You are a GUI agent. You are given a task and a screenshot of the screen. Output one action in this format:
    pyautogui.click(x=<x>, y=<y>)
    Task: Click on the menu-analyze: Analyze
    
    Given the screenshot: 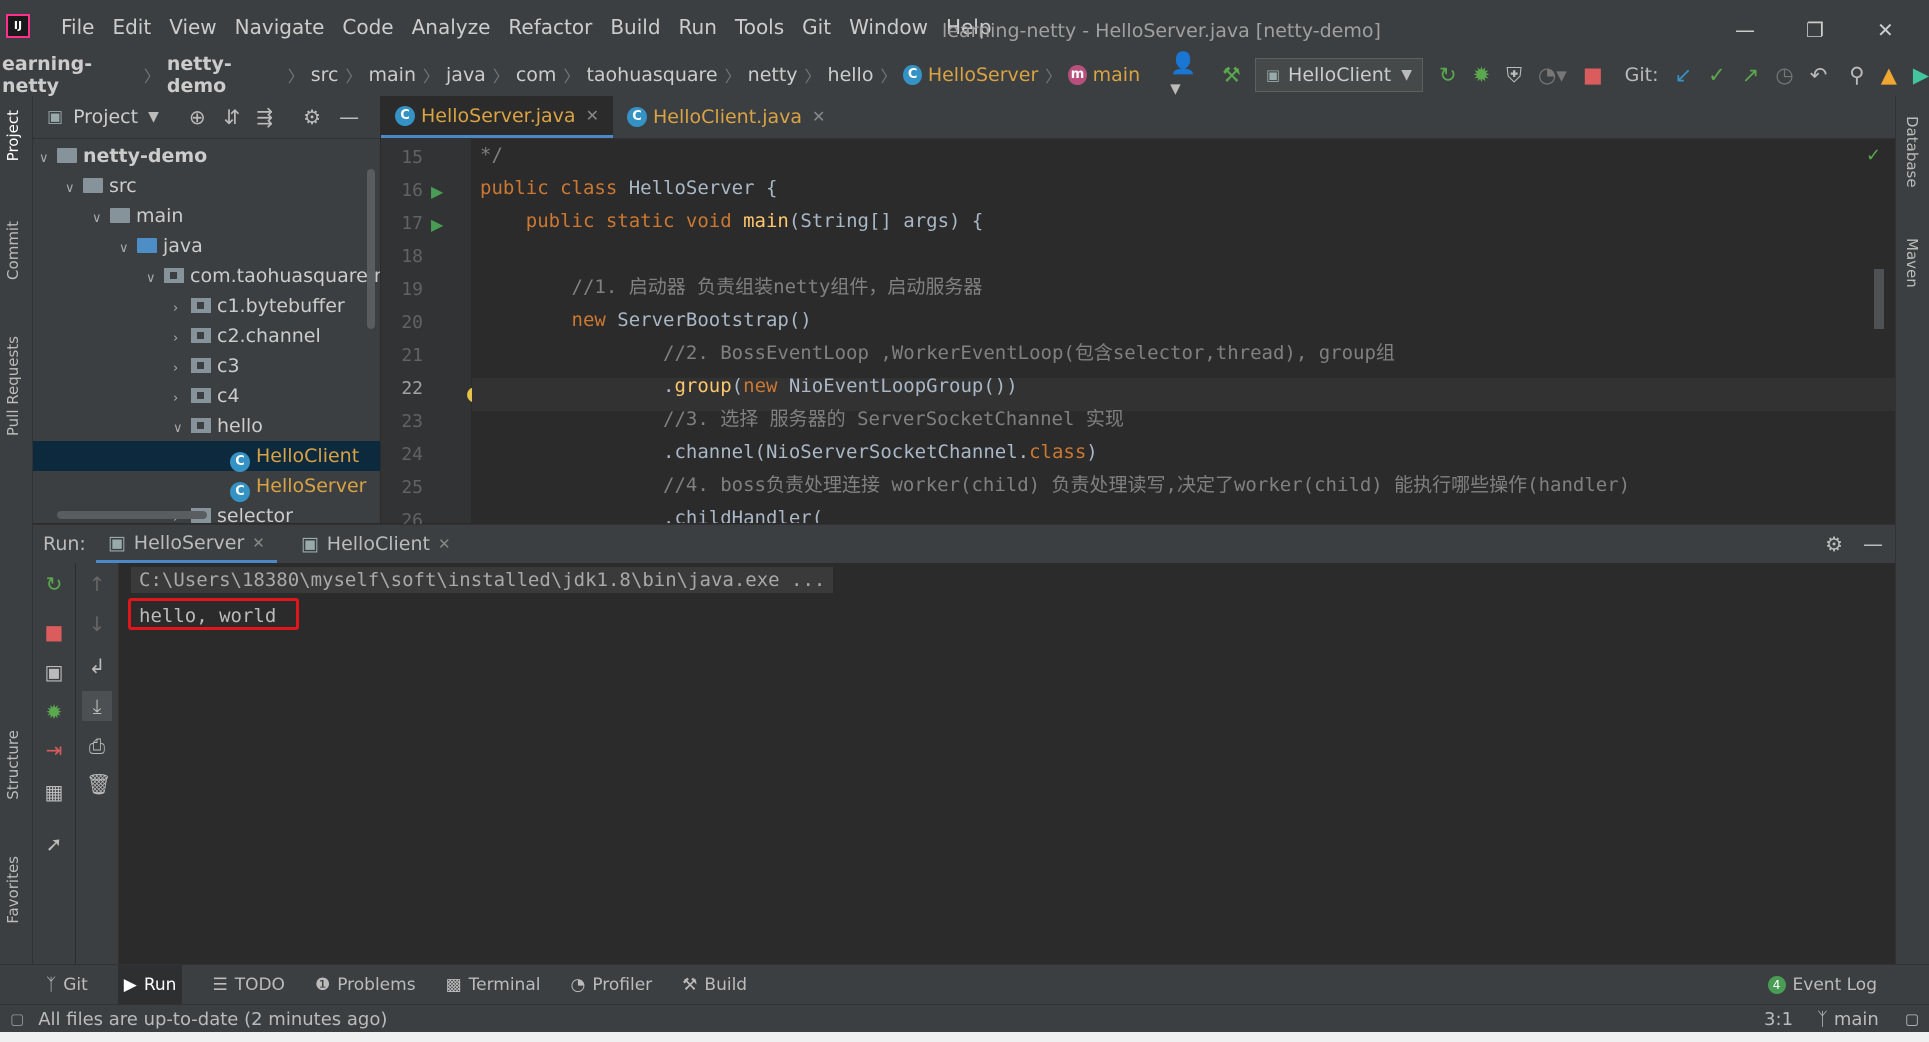 What is the action you would take?
    pyautogui.click(x=451, y=27)
    